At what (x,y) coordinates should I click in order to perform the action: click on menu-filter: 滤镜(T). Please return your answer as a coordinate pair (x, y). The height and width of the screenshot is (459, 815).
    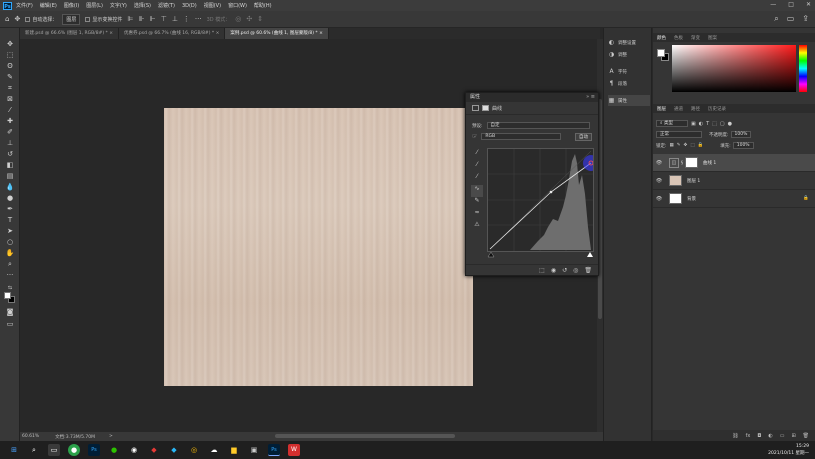
    Looking at the image, I should click on (166, 5).